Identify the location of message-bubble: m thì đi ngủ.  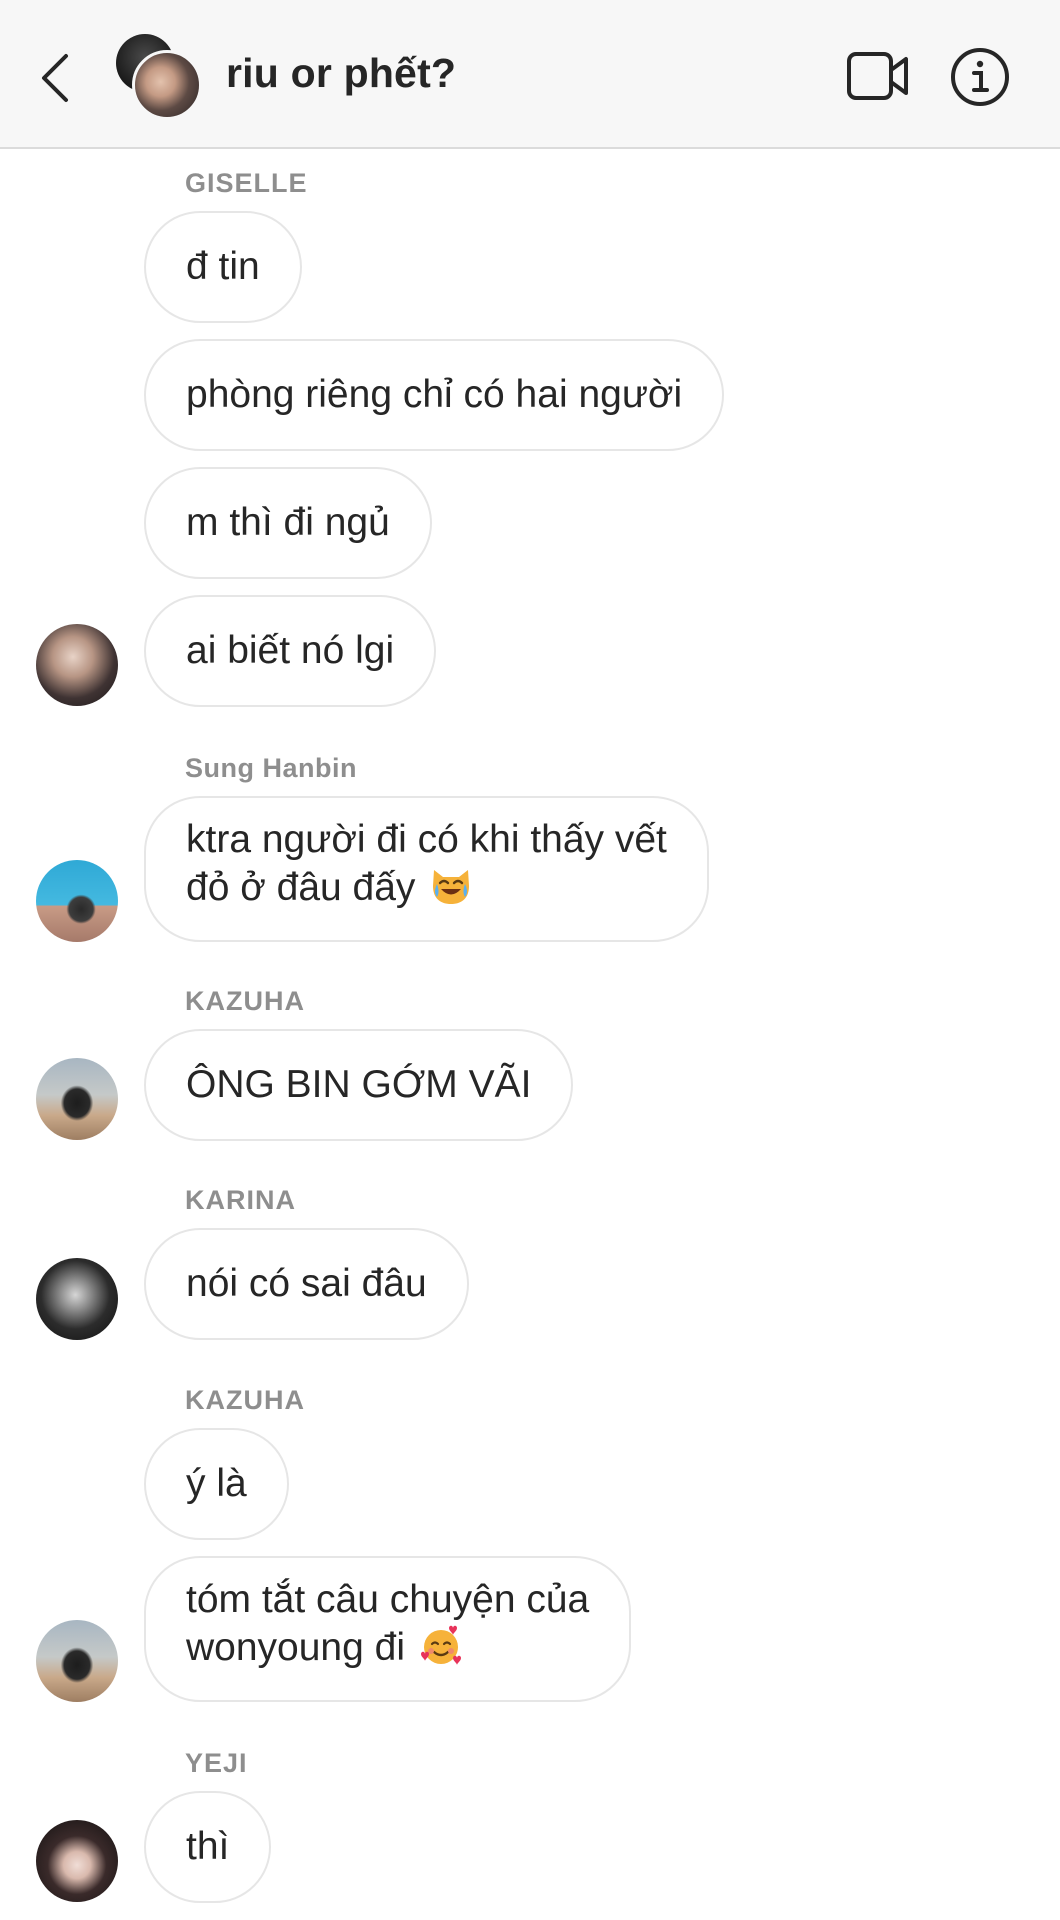
(288, 523).